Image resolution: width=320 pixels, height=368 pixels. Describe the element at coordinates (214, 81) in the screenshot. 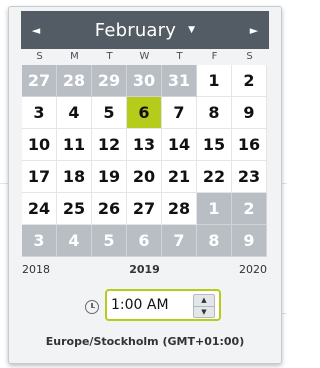

I see `calendar-day: 1` at that location.